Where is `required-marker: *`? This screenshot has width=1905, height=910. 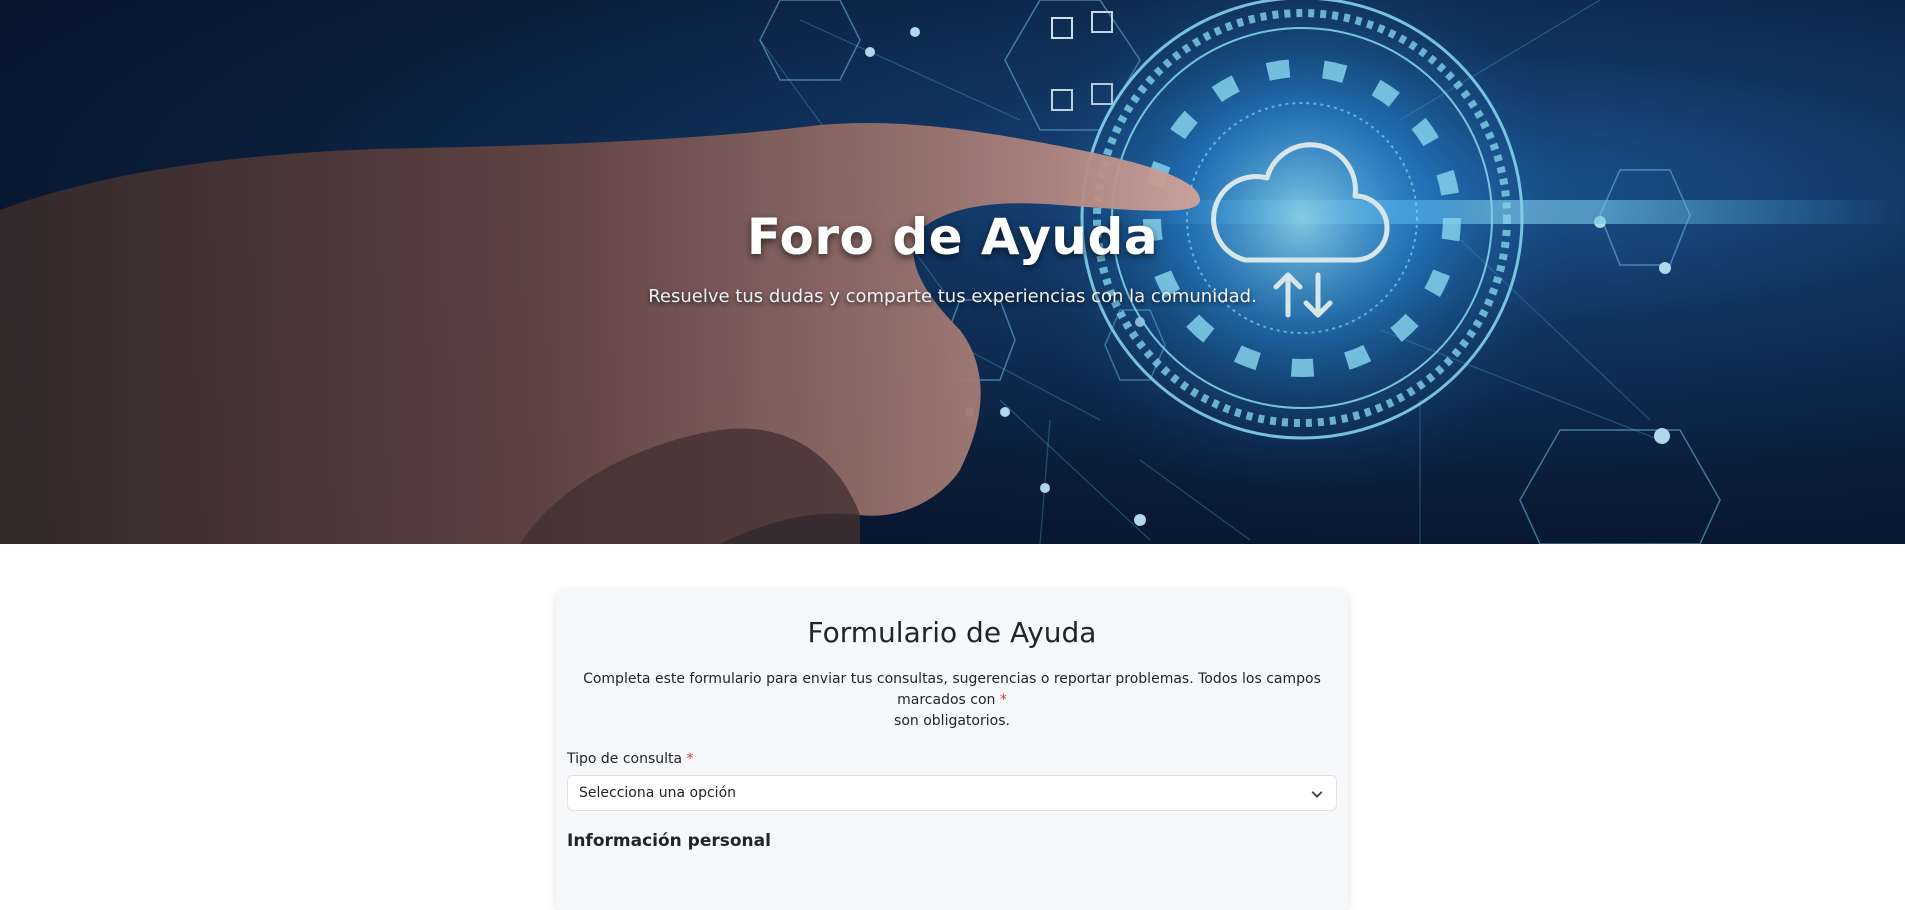
required-marker: * is located at coordinates (1003, 700).